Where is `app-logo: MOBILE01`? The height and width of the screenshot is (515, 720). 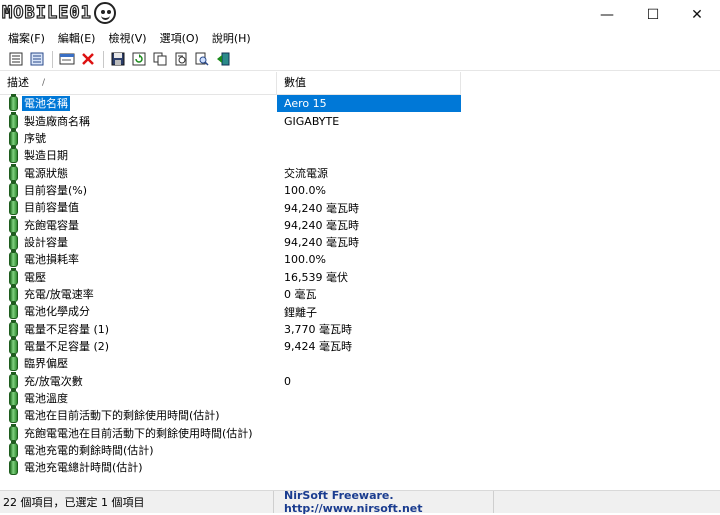 app-logo: MOBILE01 is located at coordinates (58, 13).